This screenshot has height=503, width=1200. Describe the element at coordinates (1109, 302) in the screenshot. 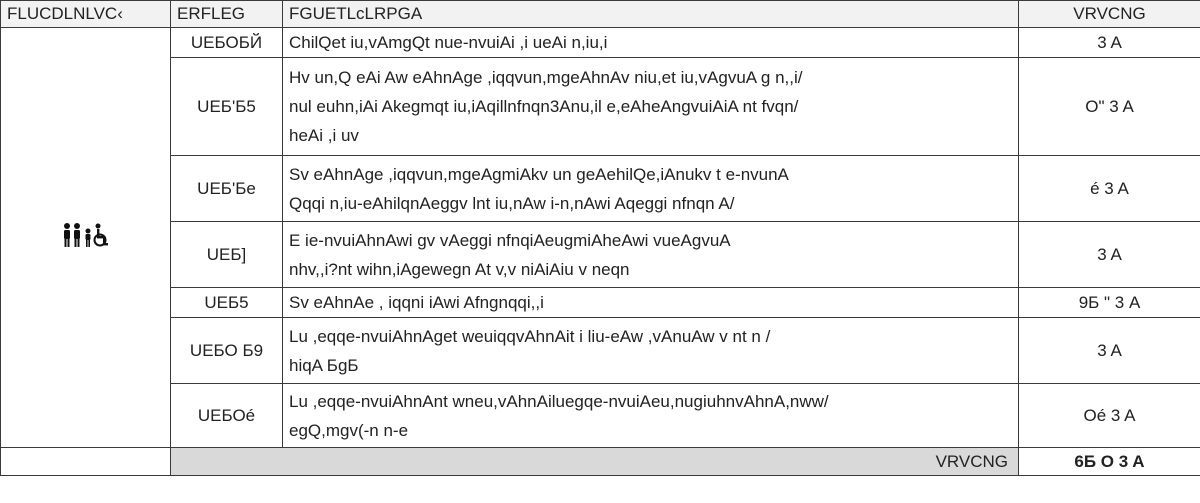

I see `row-amount: 9Б " 3 A` at that location.